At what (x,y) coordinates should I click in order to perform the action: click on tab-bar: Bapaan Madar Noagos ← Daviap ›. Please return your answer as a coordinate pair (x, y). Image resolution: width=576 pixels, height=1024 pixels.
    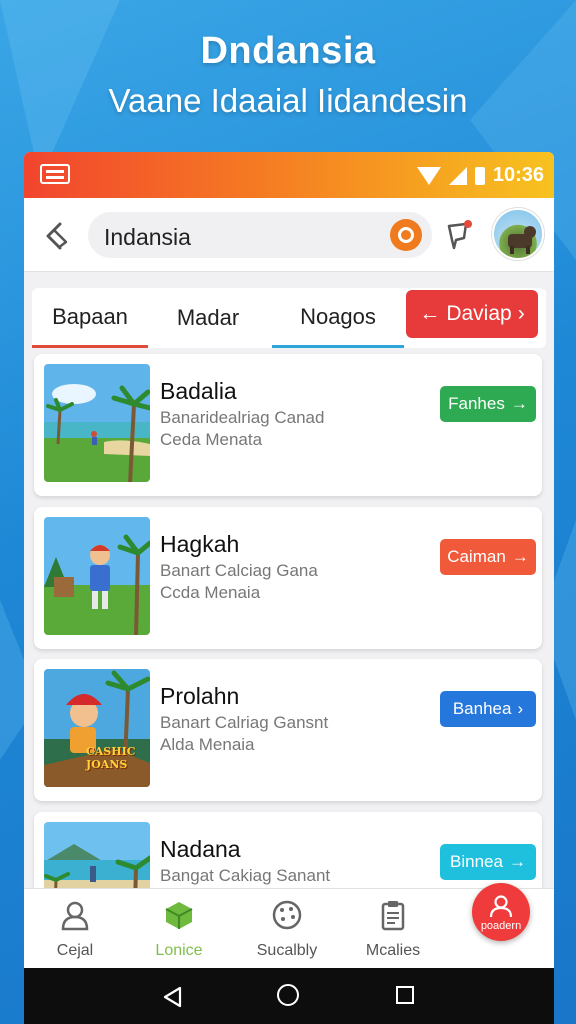
    Looking at the image, I should click on (289, 318).